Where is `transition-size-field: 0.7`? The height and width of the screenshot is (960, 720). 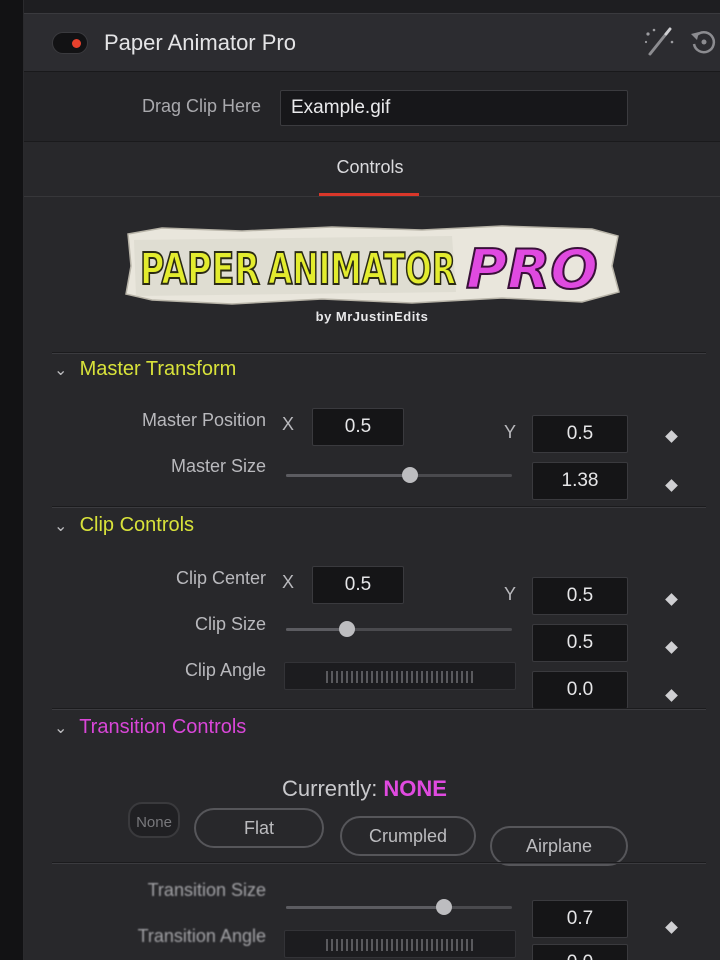 transition-size-field: 0.7 is located at coordinates (580, 919).